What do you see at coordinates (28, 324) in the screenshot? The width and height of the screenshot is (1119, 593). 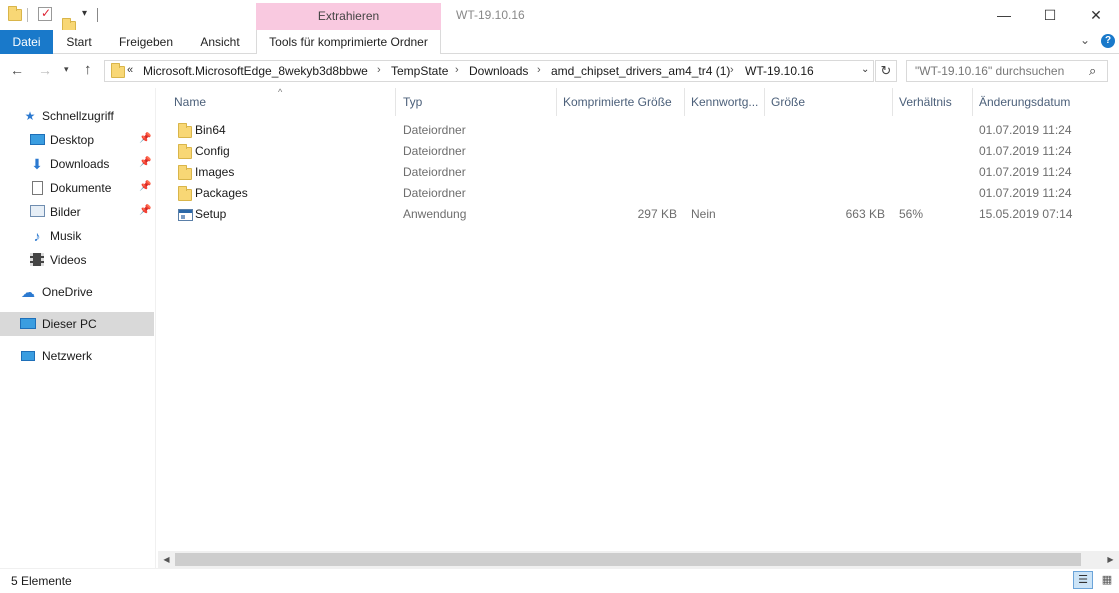 I see `computer-icon` at bounding box center [28, 324].